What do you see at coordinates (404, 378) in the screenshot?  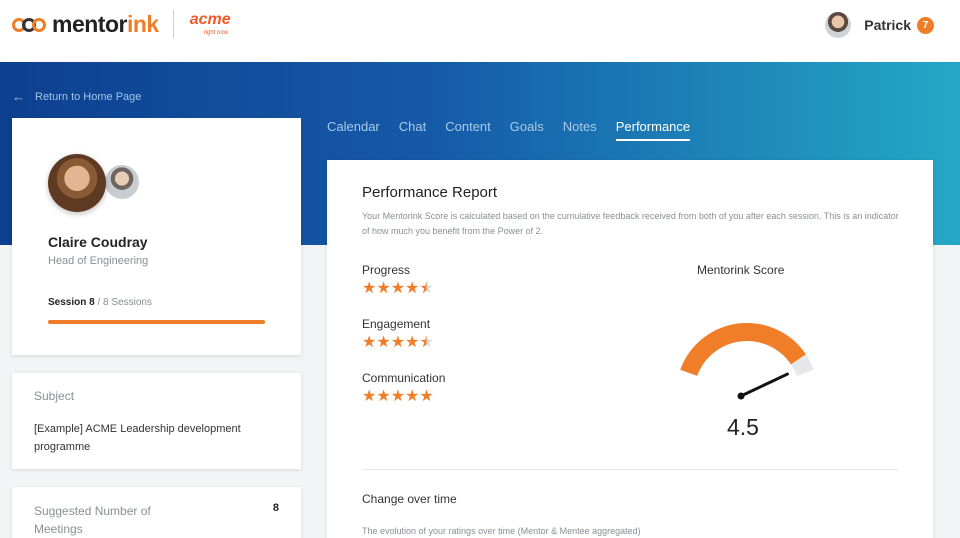 I see `metric-label: Communication` at bounding box center [404, 378].